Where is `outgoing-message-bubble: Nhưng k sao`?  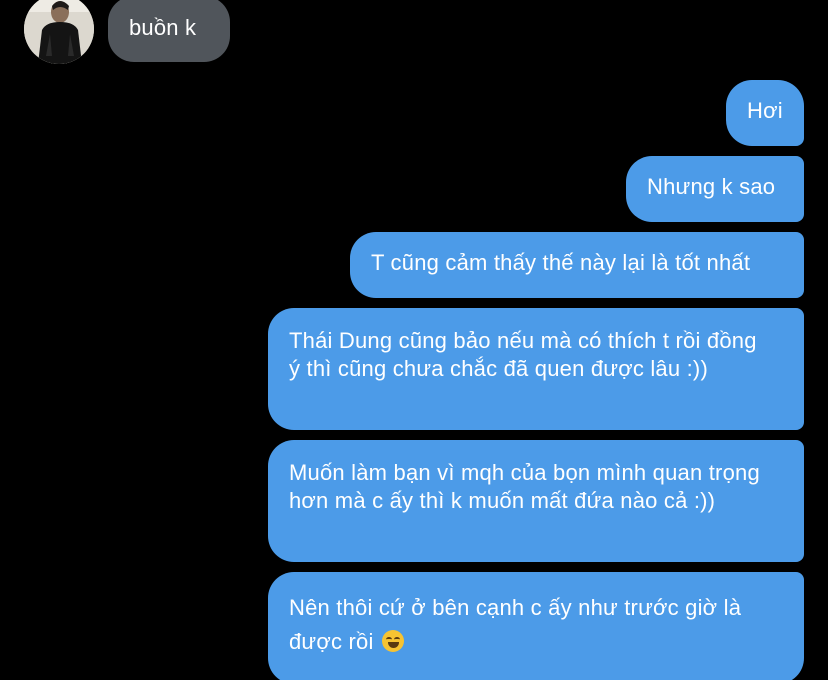 outgoing-message-bubble: Nhưng k sao is located at coordinates (715, 189).